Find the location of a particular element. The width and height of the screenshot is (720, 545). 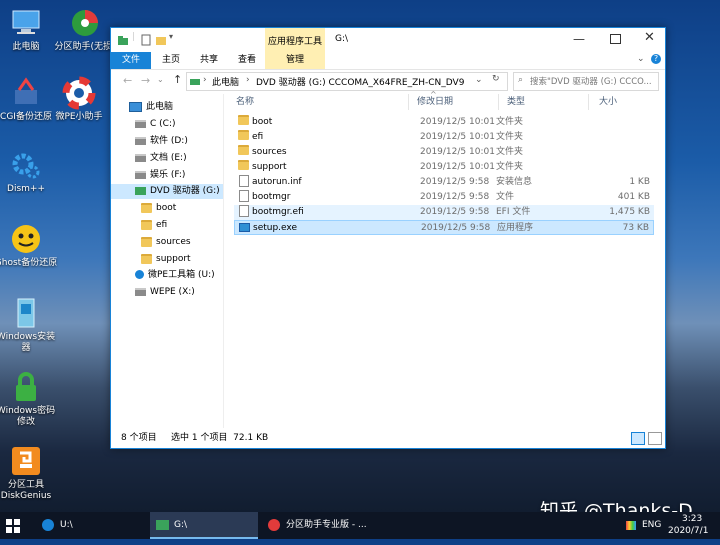

desktop-icon-label: Windows安装器 is located at coordinates (28, 342).